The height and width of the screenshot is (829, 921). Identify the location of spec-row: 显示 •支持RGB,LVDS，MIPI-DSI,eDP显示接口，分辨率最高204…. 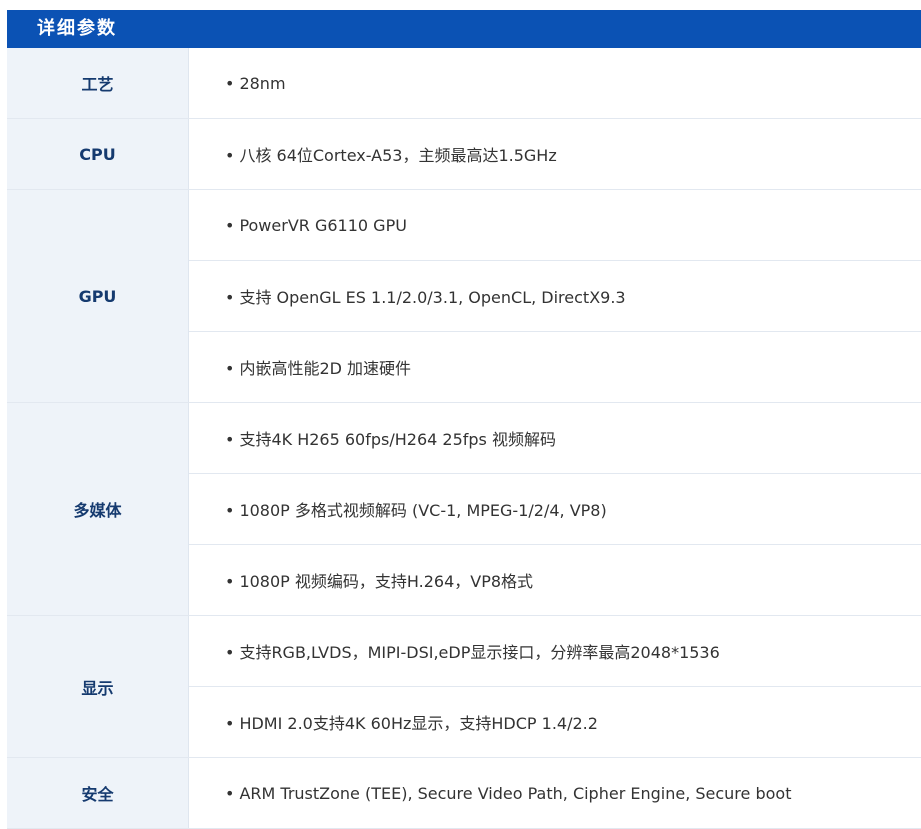
(464, 651).